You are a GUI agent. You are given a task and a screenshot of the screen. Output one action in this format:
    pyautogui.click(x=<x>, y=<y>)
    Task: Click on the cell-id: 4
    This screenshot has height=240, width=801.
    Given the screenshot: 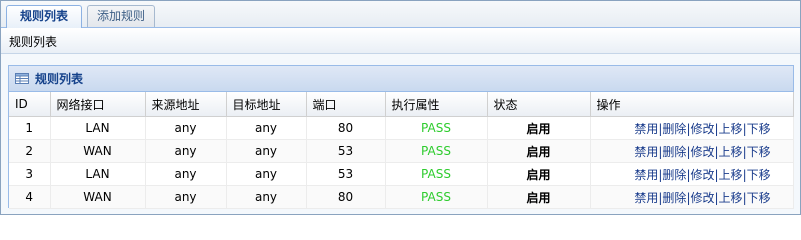 What is the action you would take?
    pyautogui.click(x=30, y=197)
    